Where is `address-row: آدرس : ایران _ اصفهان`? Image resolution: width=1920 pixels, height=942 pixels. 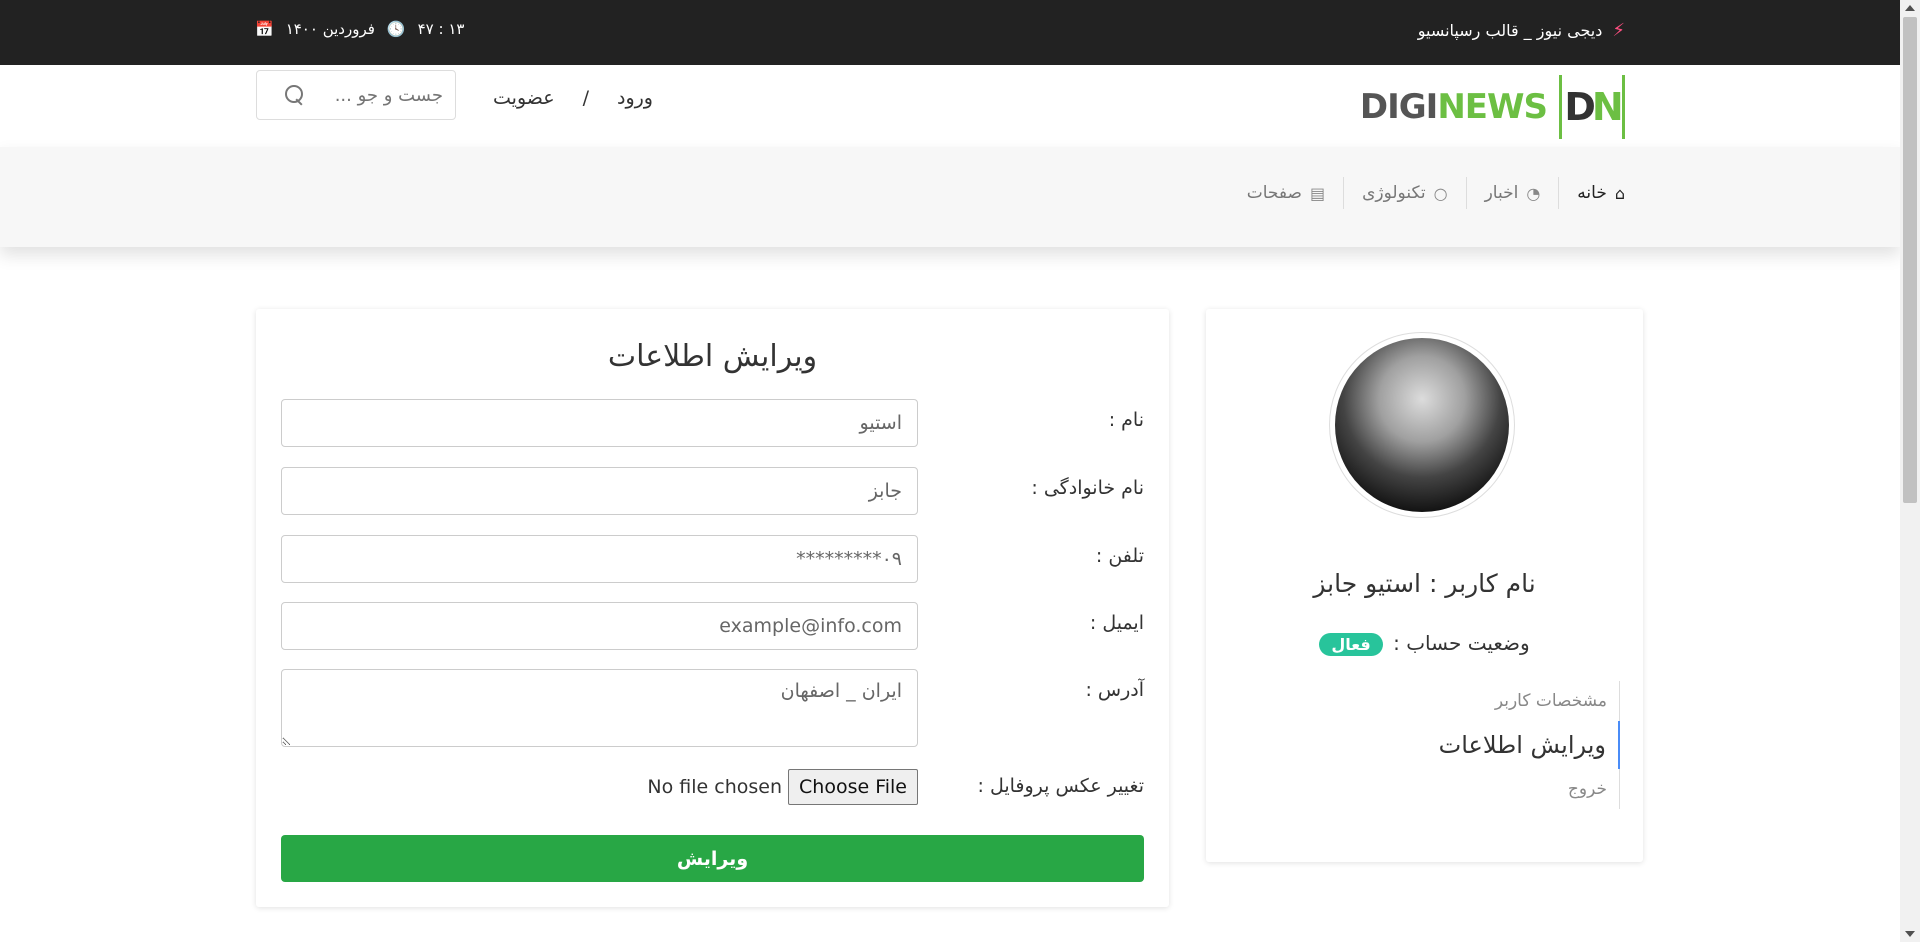
address-row: آدرس : ایران _ اصفهان is located at coordinates (712, 708).